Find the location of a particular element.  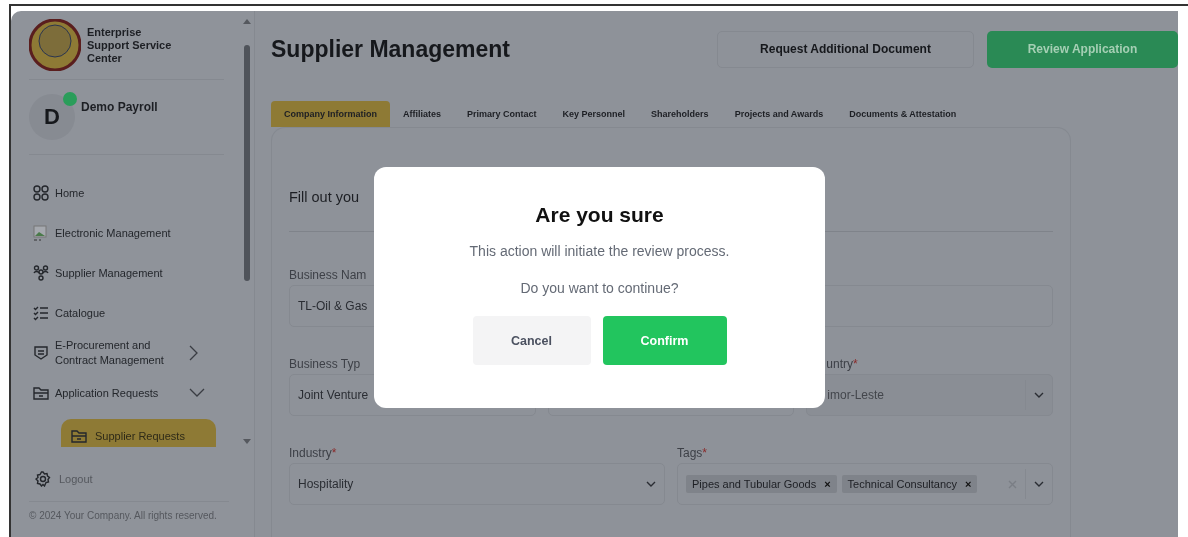

field-label: Industry* is located at coordinates (313, 453).